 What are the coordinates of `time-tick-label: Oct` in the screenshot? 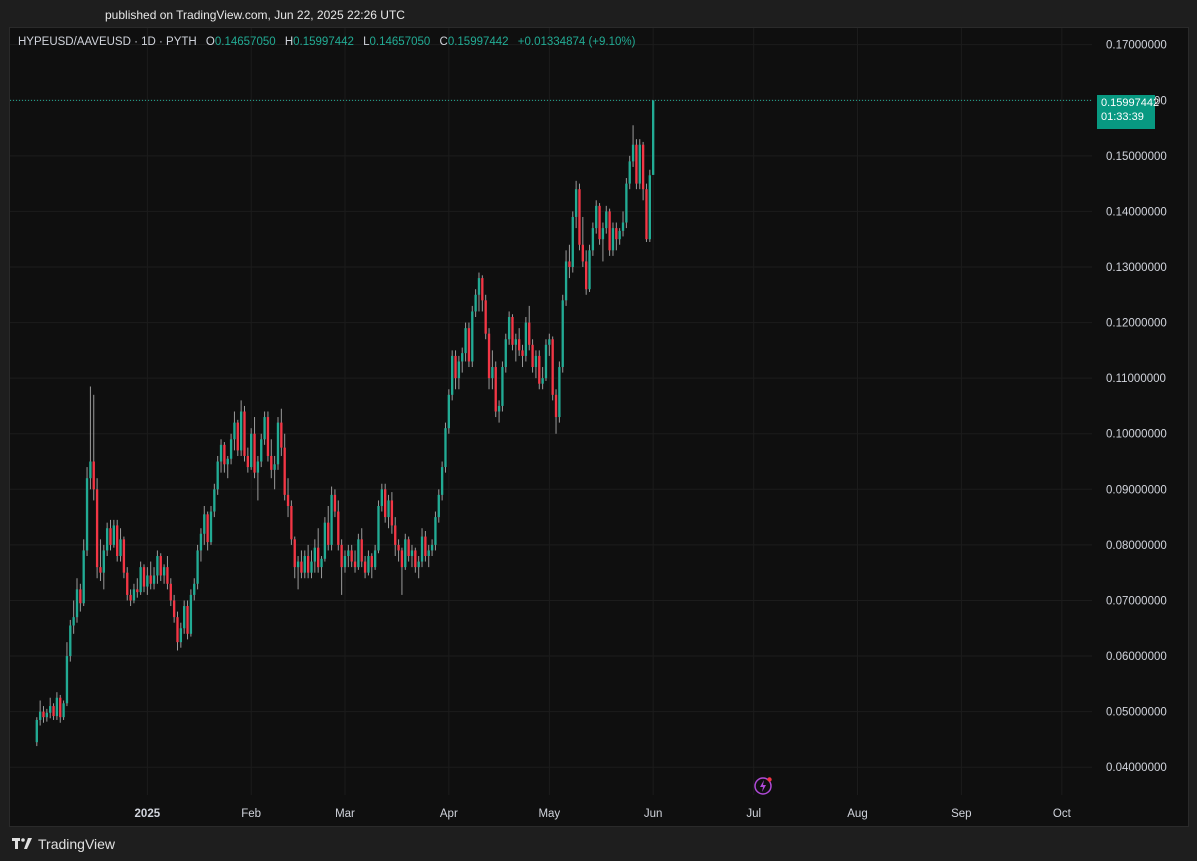 It's located at (1062, 814).